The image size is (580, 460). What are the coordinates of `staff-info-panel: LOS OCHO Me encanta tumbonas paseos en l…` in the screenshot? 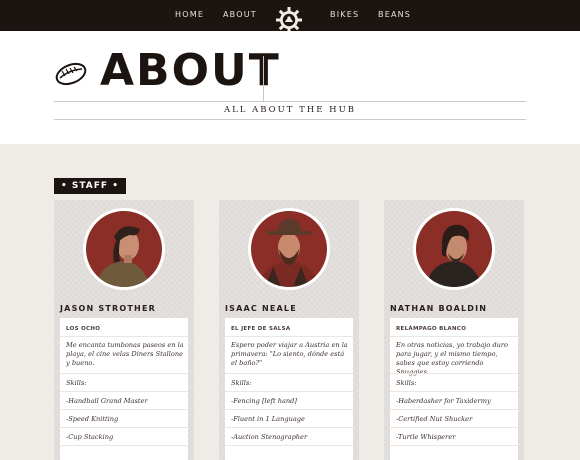 It's located at (124, 389).